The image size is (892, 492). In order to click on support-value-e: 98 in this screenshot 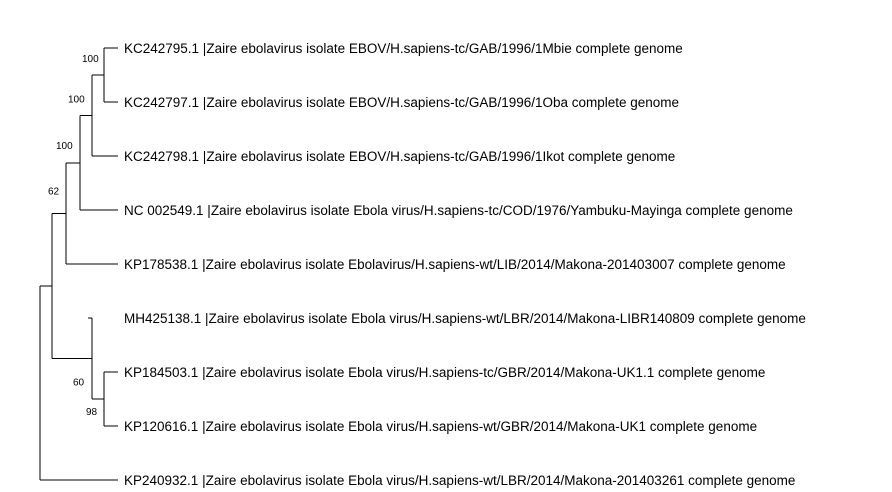, I will do `click(92, 412)`.